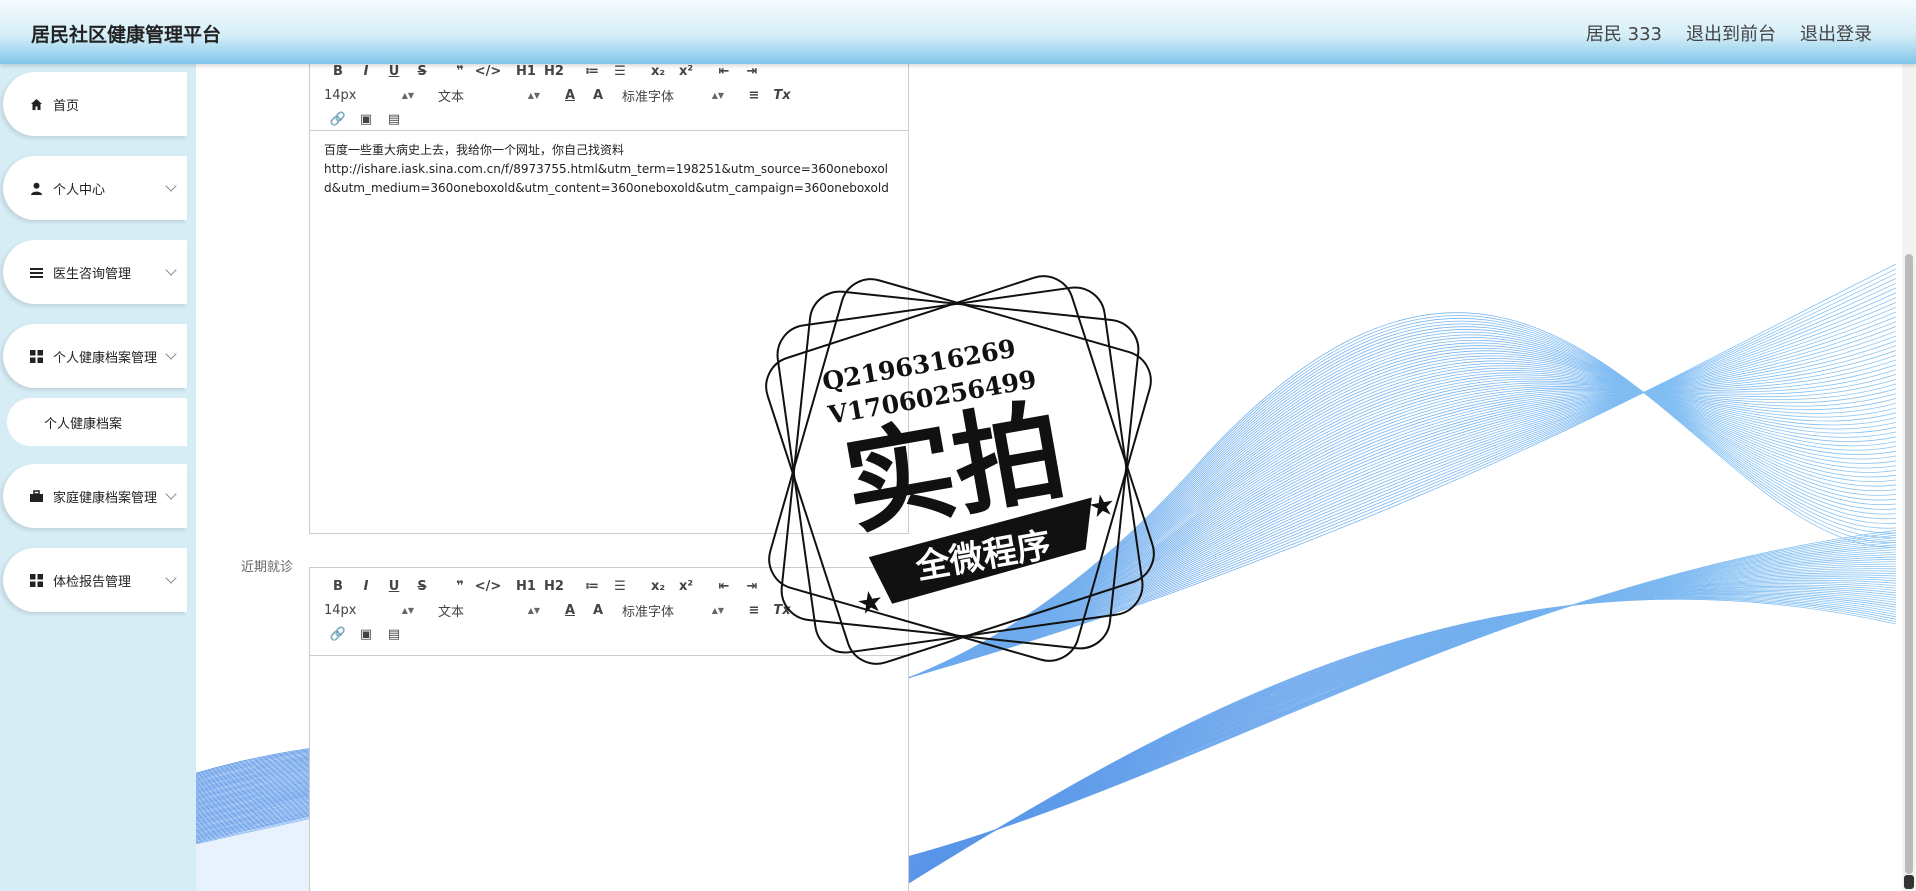 The image size is (1916, 891). I want to click on sidebar-item-label: 个人中心, so click(79, 190).